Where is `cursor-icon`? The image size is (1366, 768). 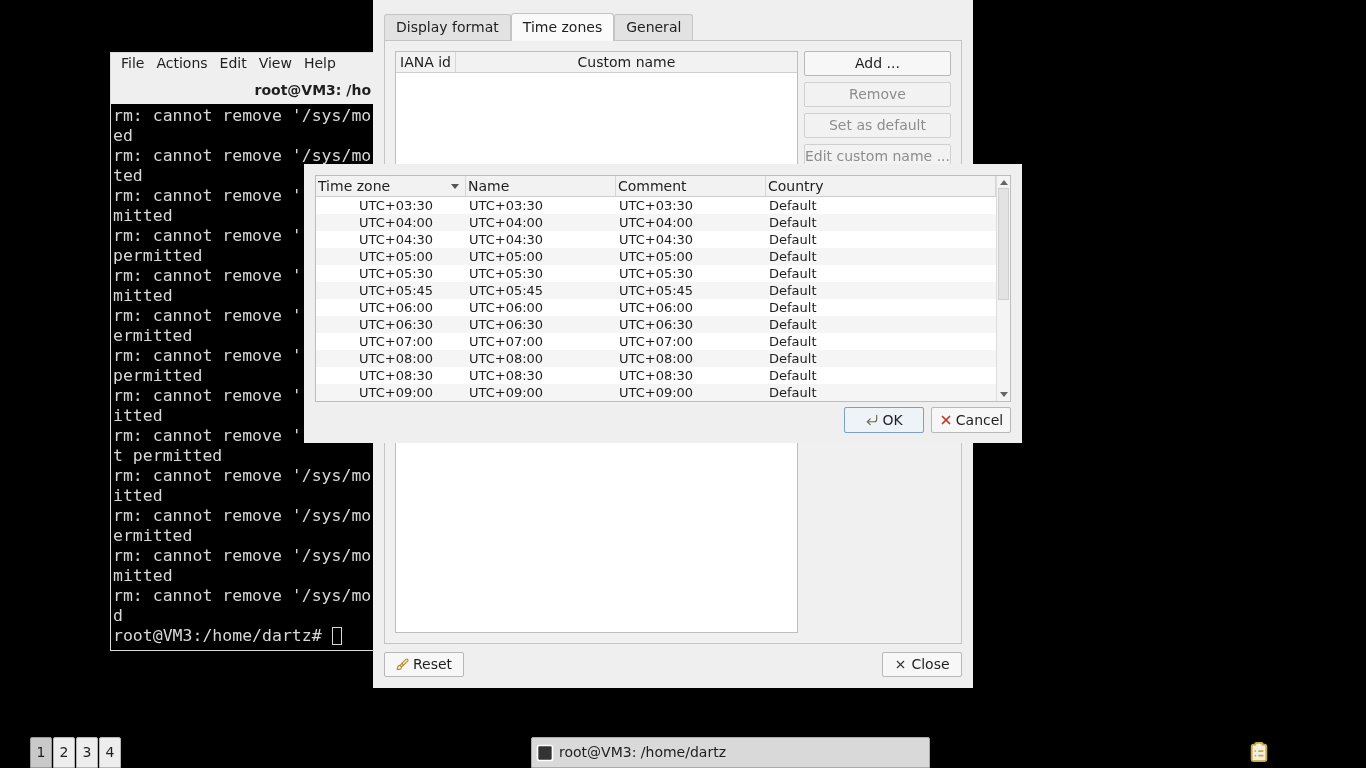
cursor-icon is located at coordinates (336, 636).